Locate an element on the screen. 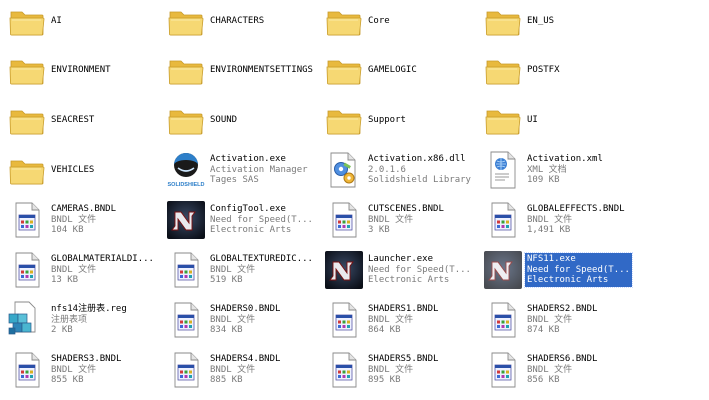  file-item: SHADERS2.BNDL BNDL 文件 874 KB is located at coordinates (539, 320).